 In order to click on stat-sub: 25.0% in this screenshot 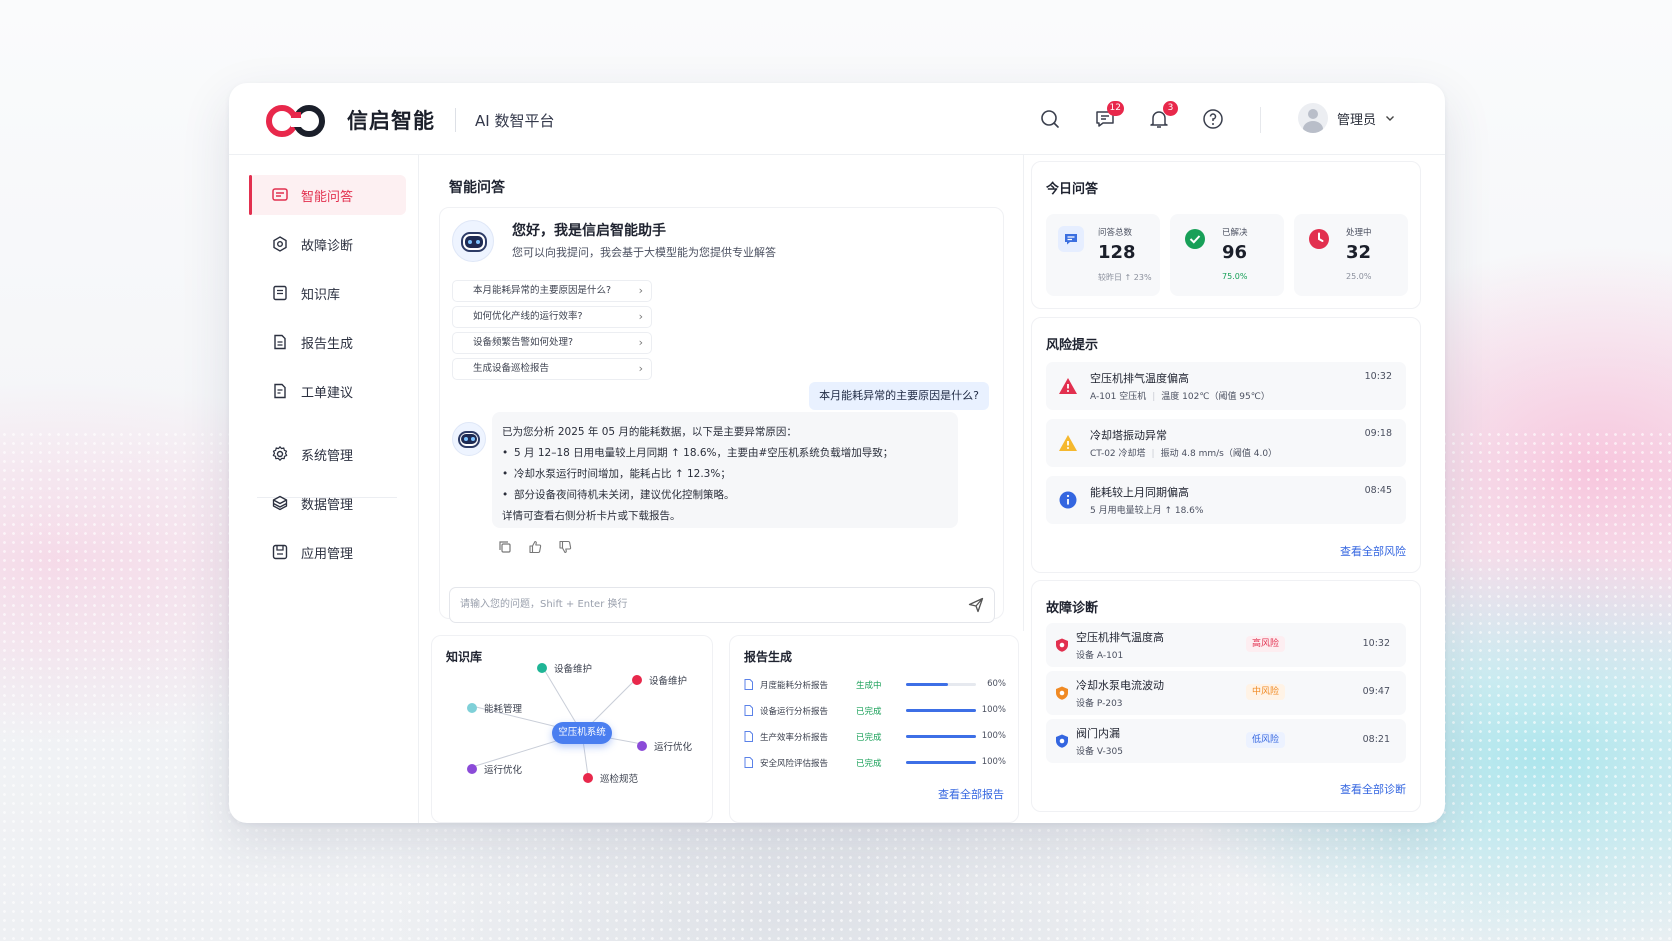, I will do `click(1359, 276)`.